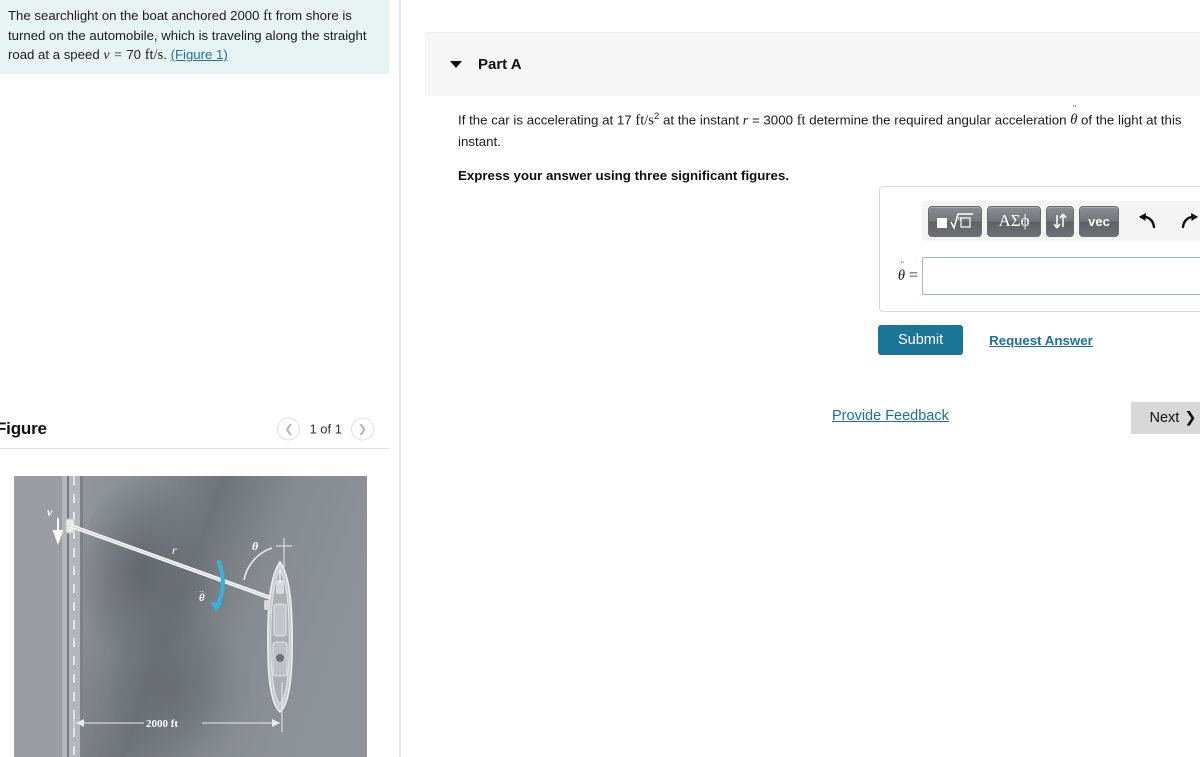  I want to click on answer-symbol-label: ¨ θ =, so click(901, 272).